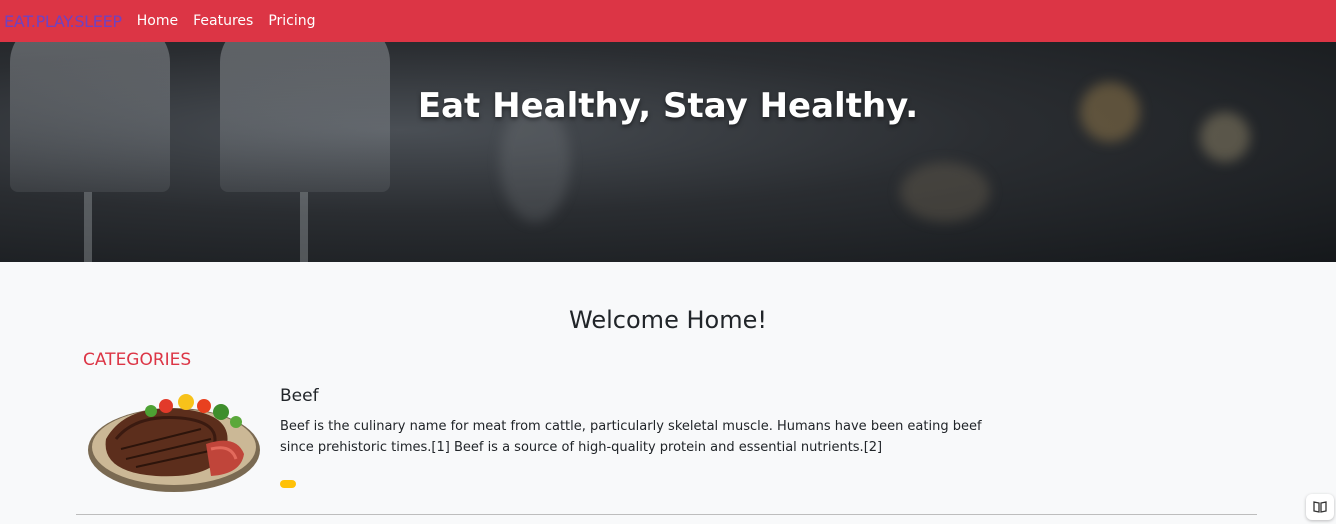  Describe the element at coordinates (668, 320) in the screenshot. I see `welcome-heading: Welcome Home!` at that location.